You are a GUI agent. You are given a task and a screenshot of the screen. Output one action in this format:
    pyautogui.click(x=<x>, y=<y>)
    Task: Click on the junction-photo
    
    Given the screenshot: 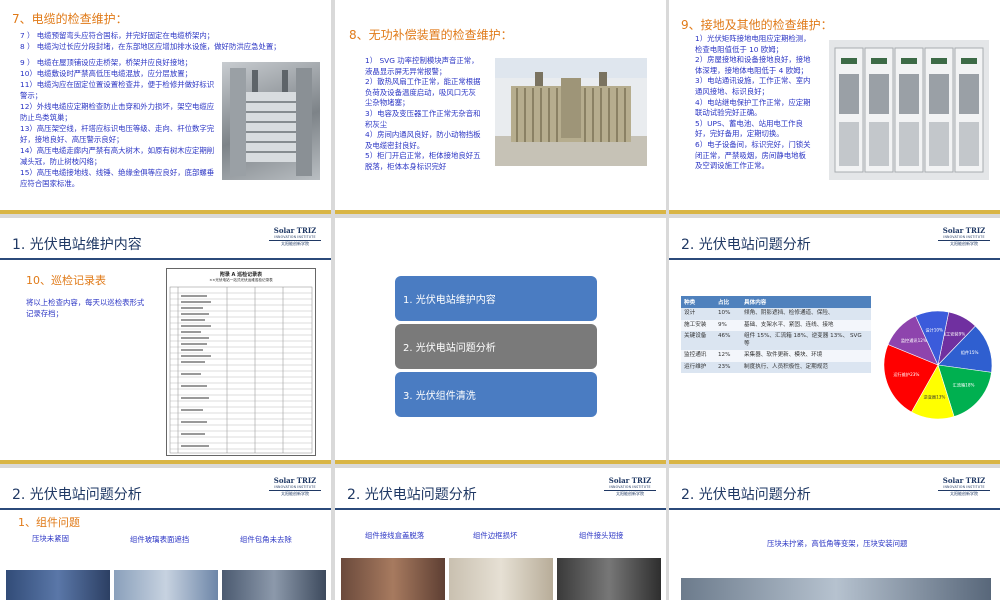 What is the action you would take?
    pyautogui.click(x=393, y=579)
    